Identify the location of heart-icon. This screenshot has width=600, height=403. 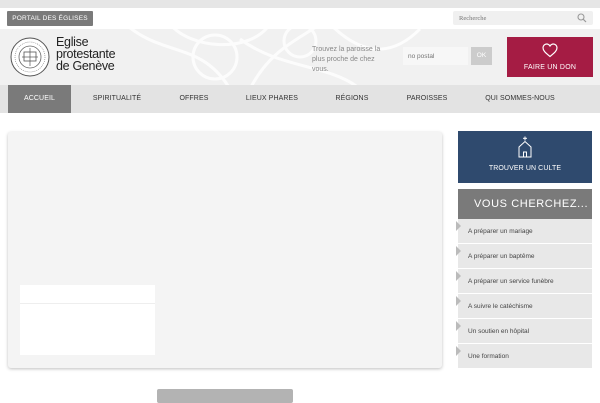
(550, 50).